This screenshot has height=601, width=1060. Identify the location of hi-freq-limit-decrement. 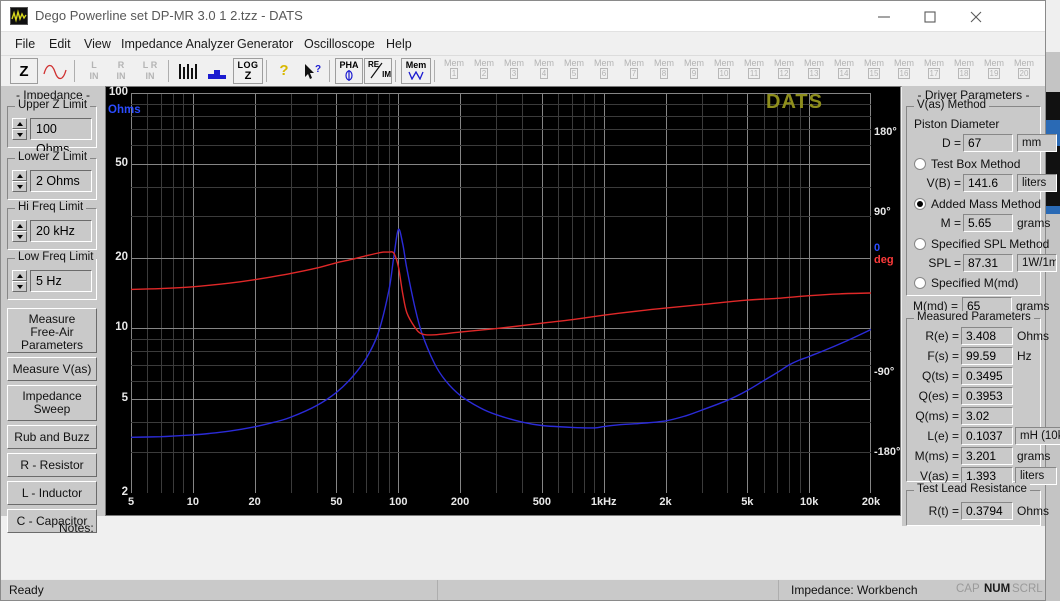
(19, 236).